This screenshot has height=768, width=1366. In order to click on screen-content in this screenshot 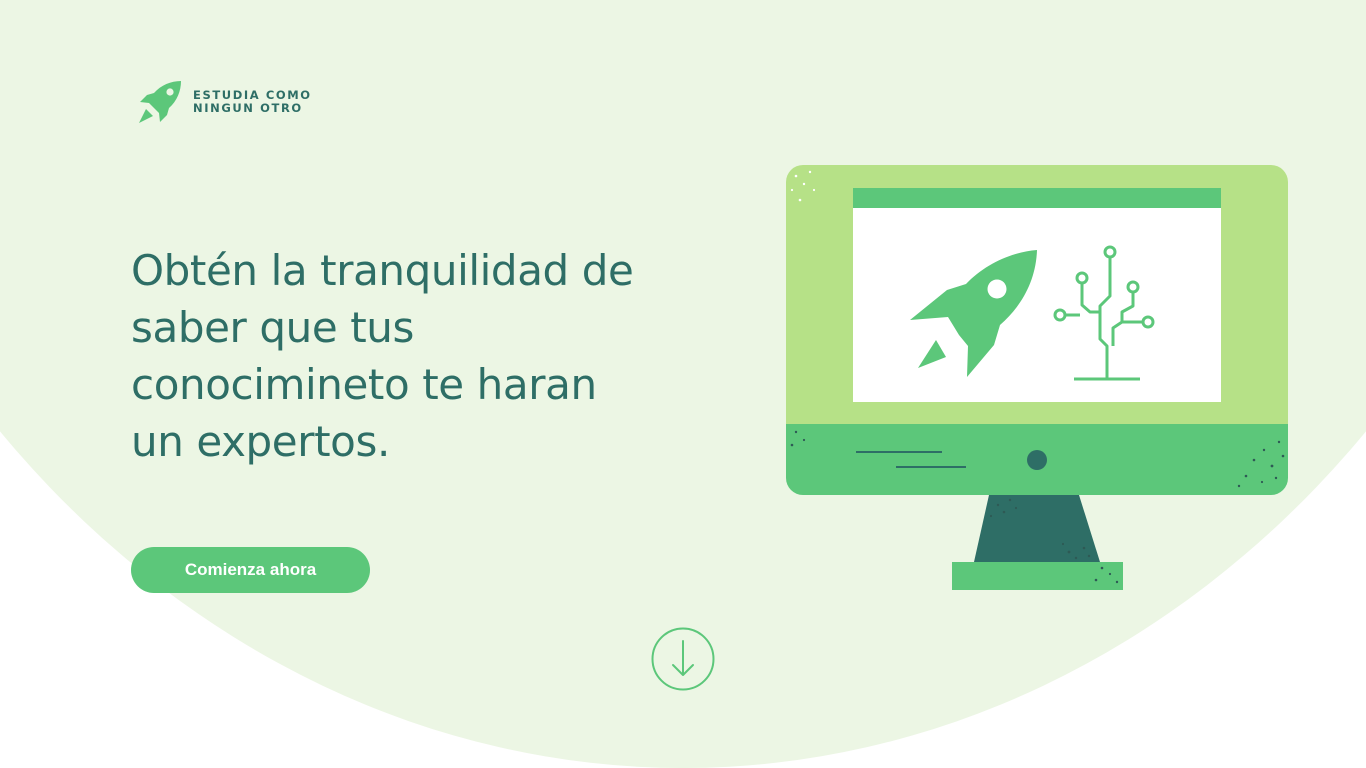, I will do `click(1037, 305)`.